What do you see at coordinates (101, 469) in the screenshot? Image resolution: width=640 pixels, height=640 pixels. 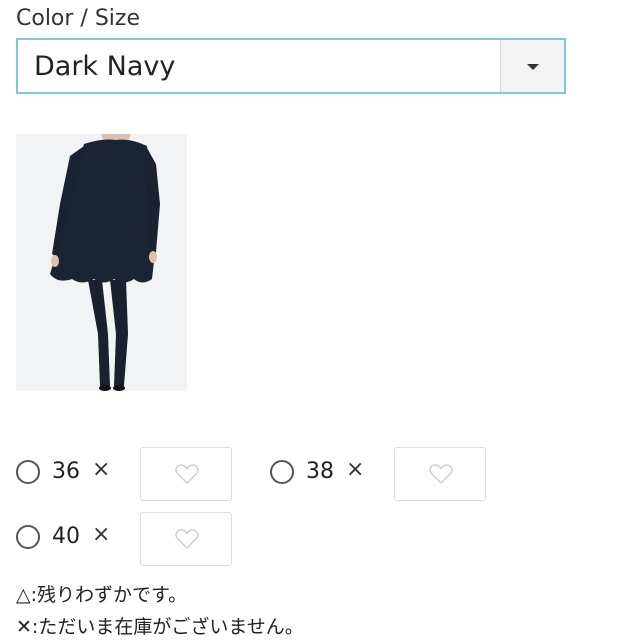 I see `stock-status-36: ×` at bounding box center [101, 469].